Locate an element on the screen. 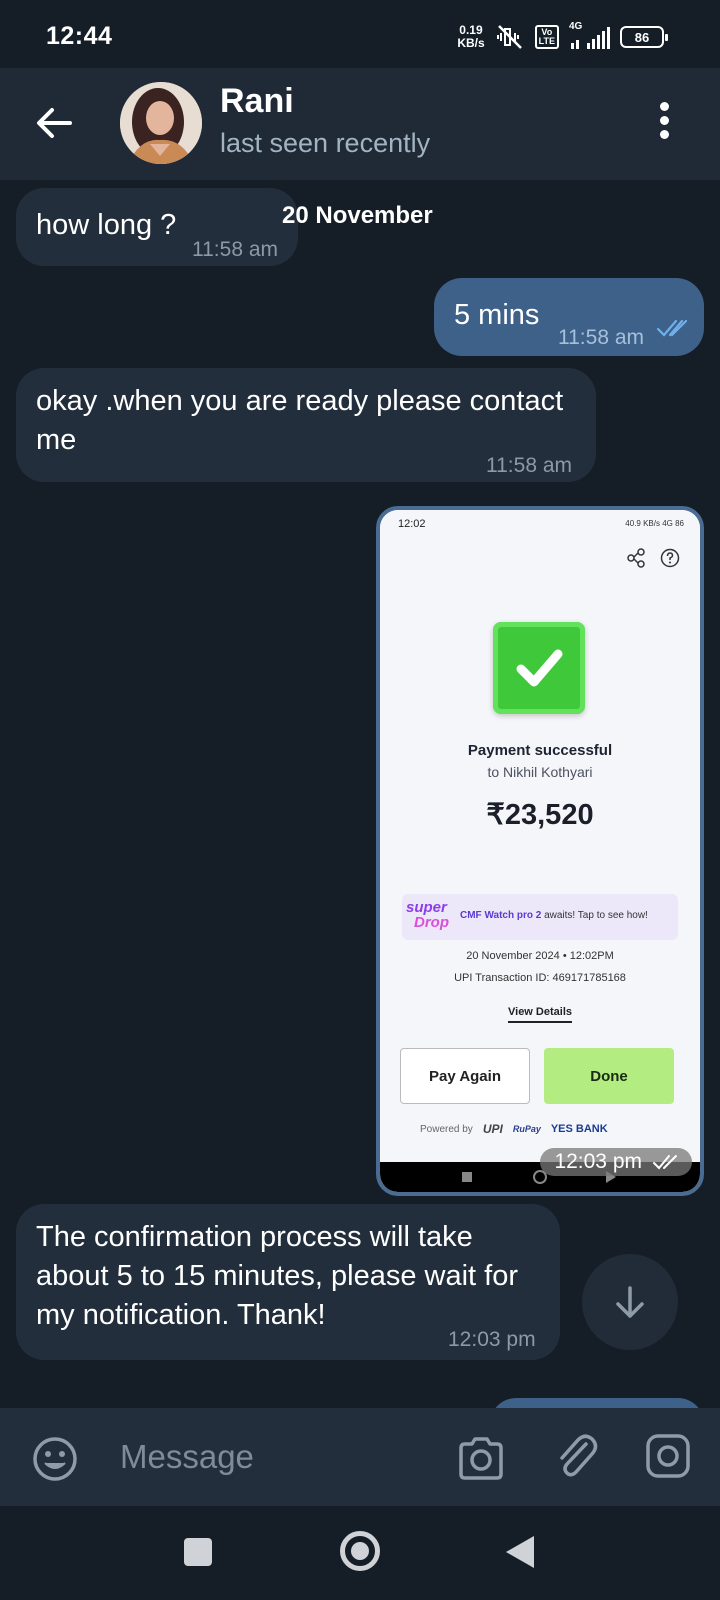  promo-text: CMF Watch pro 2 awaits! Tap to see how! is located at coordinates (554, 915).